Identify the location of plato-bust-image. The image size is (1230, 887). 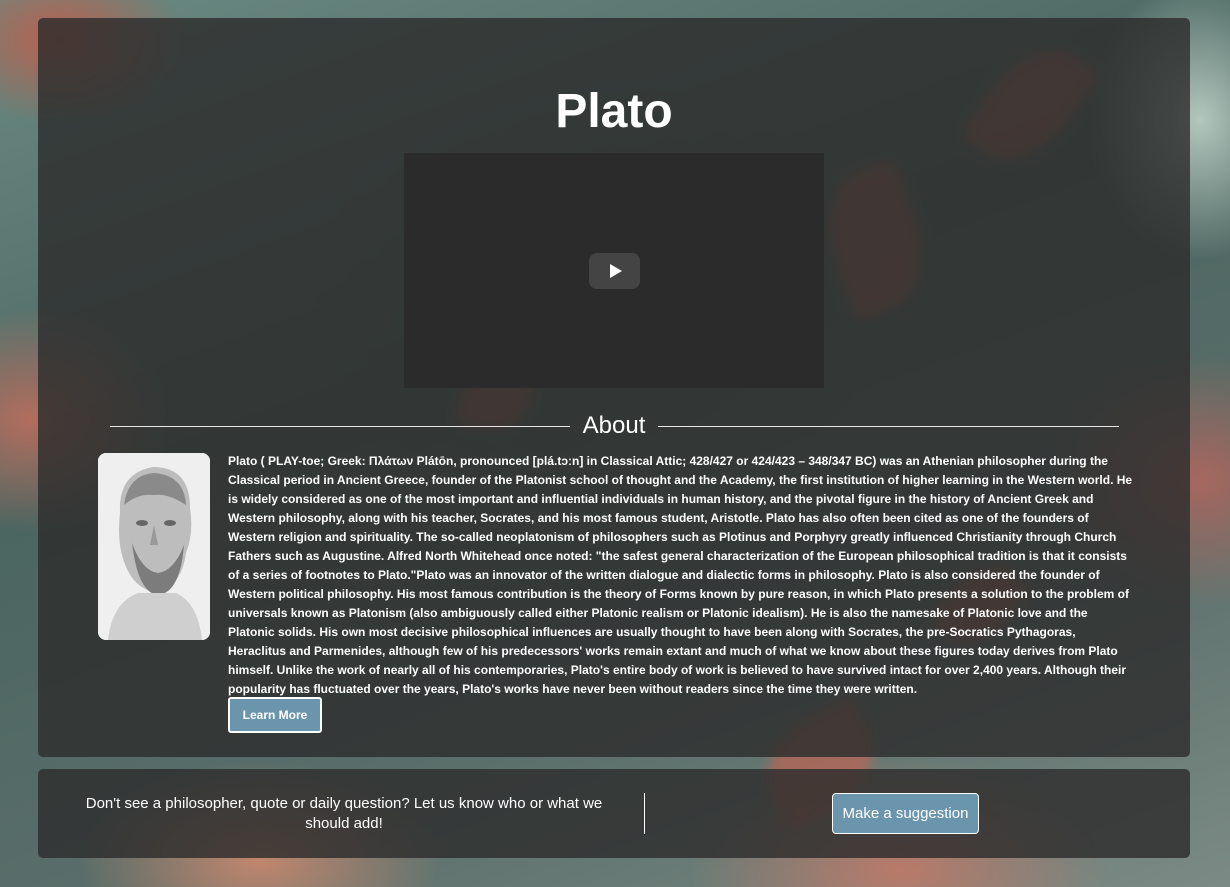
(154, 546).